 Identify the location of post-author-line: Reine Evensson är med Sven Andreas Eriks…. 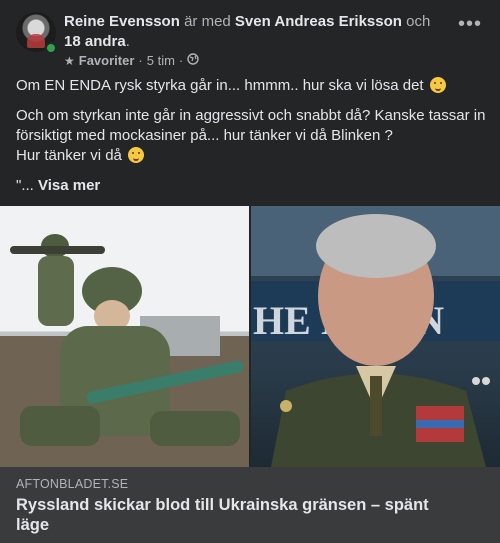
(254, 32).